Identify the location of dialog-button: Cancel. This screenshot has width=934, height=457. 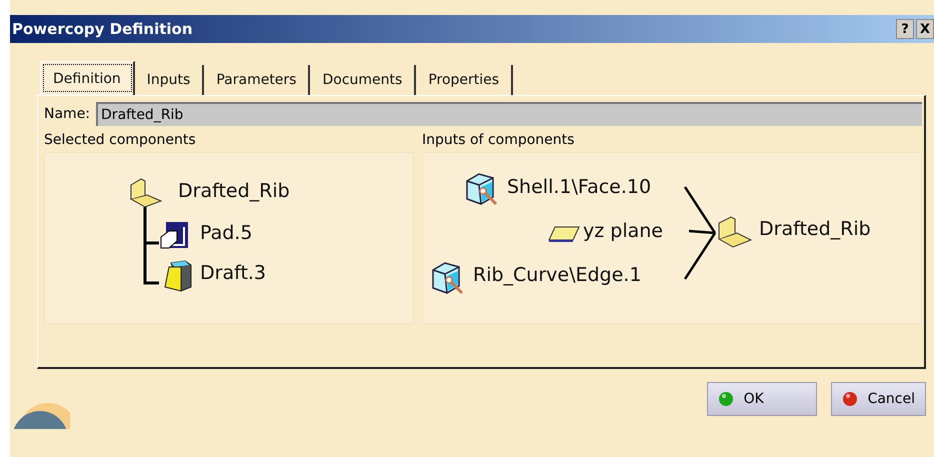
(878, 399).